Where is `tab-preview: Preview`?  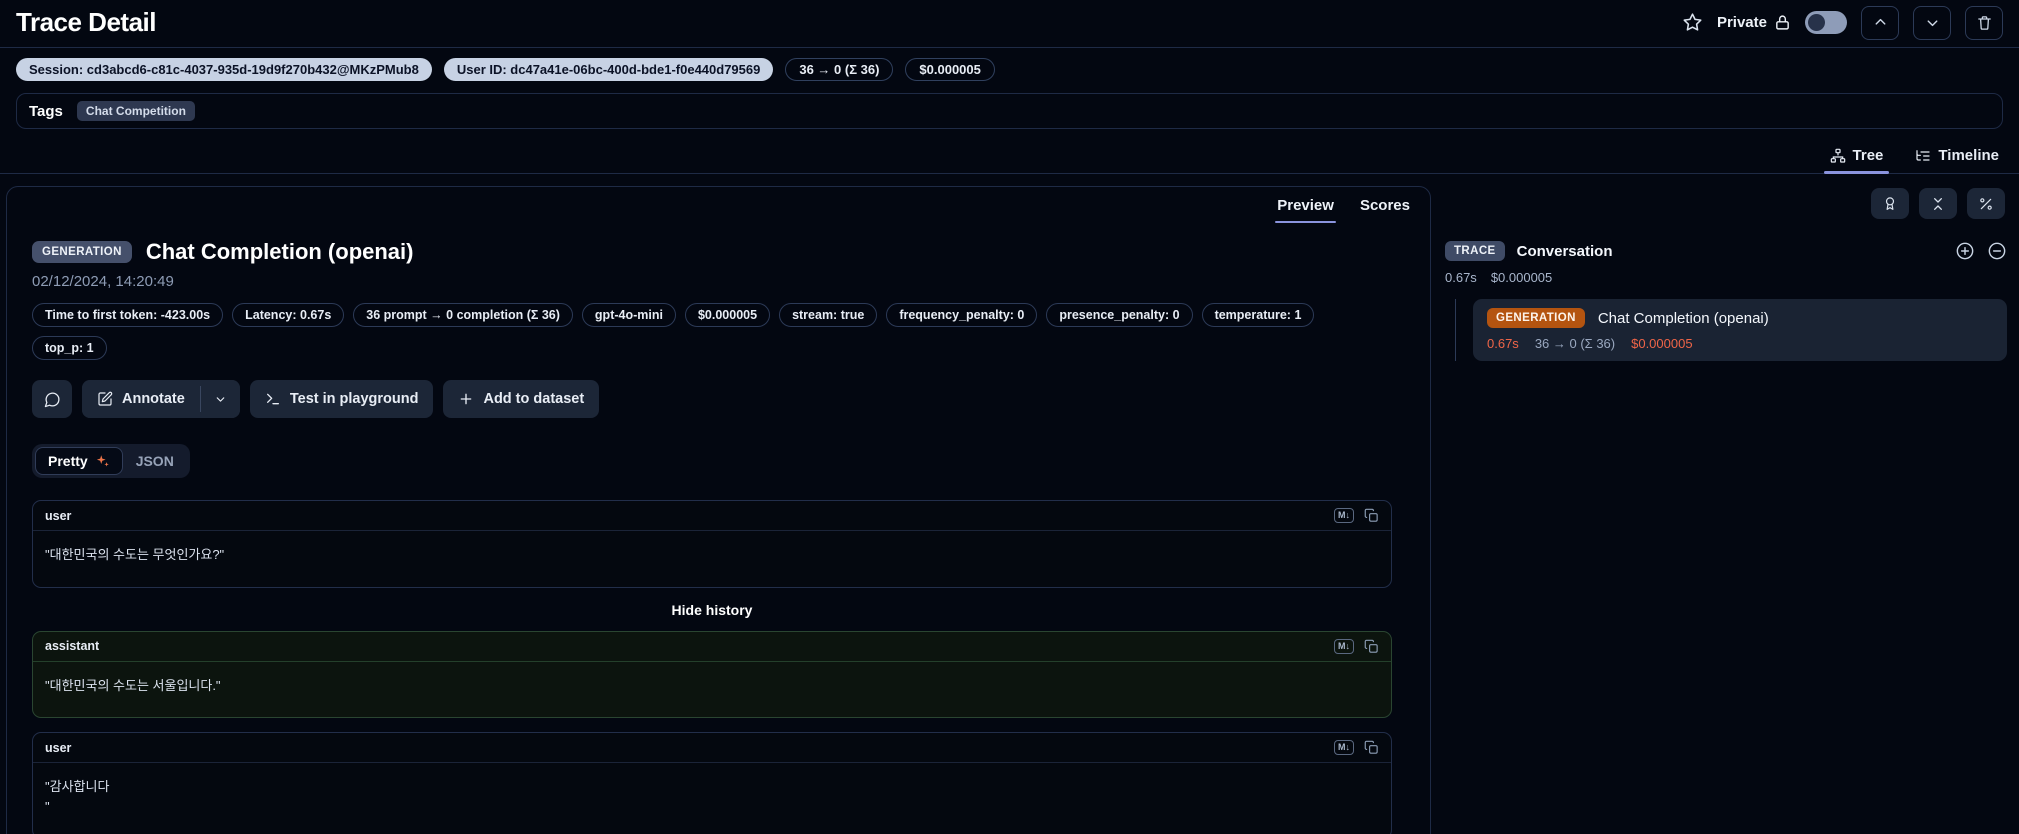 tab-preview: Preview is located at coordinates (1305, 210).